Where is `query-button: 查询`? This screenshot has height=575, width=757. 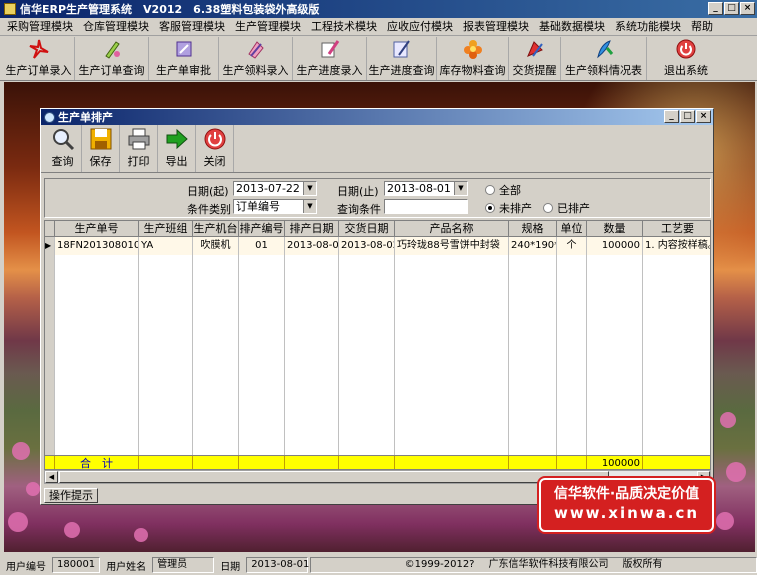 query-button: 查询 is located at coordinates (63, 148).